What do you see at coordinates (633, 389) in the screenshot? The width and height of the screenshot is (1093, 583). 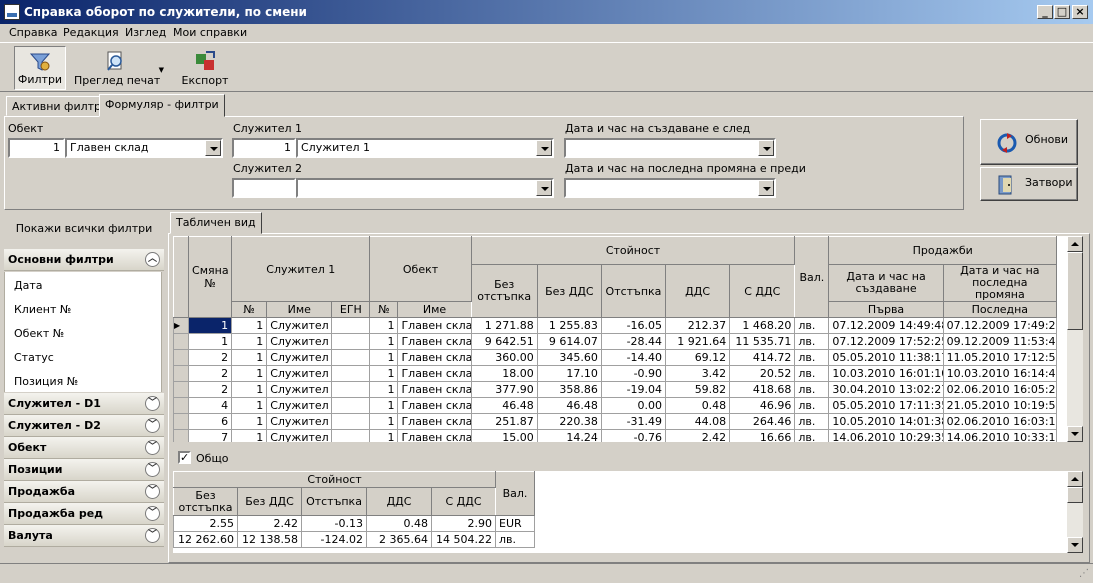 I see `table-cell: -19.04` at bounding box center [633, 389].